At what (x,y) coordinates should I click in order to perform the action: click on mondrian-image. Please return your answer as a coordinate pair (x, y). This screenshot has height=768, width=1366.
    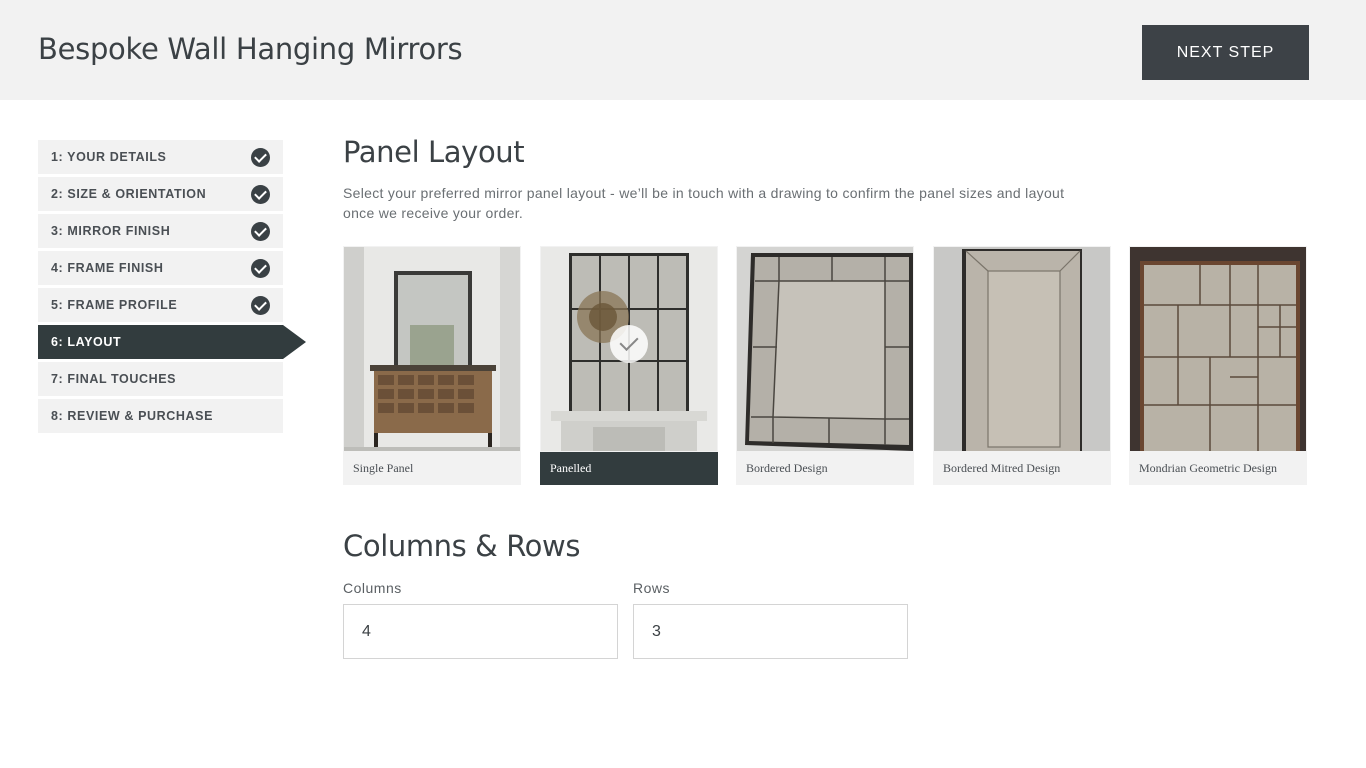
    Looking at the image, I should click on (1218, 349).